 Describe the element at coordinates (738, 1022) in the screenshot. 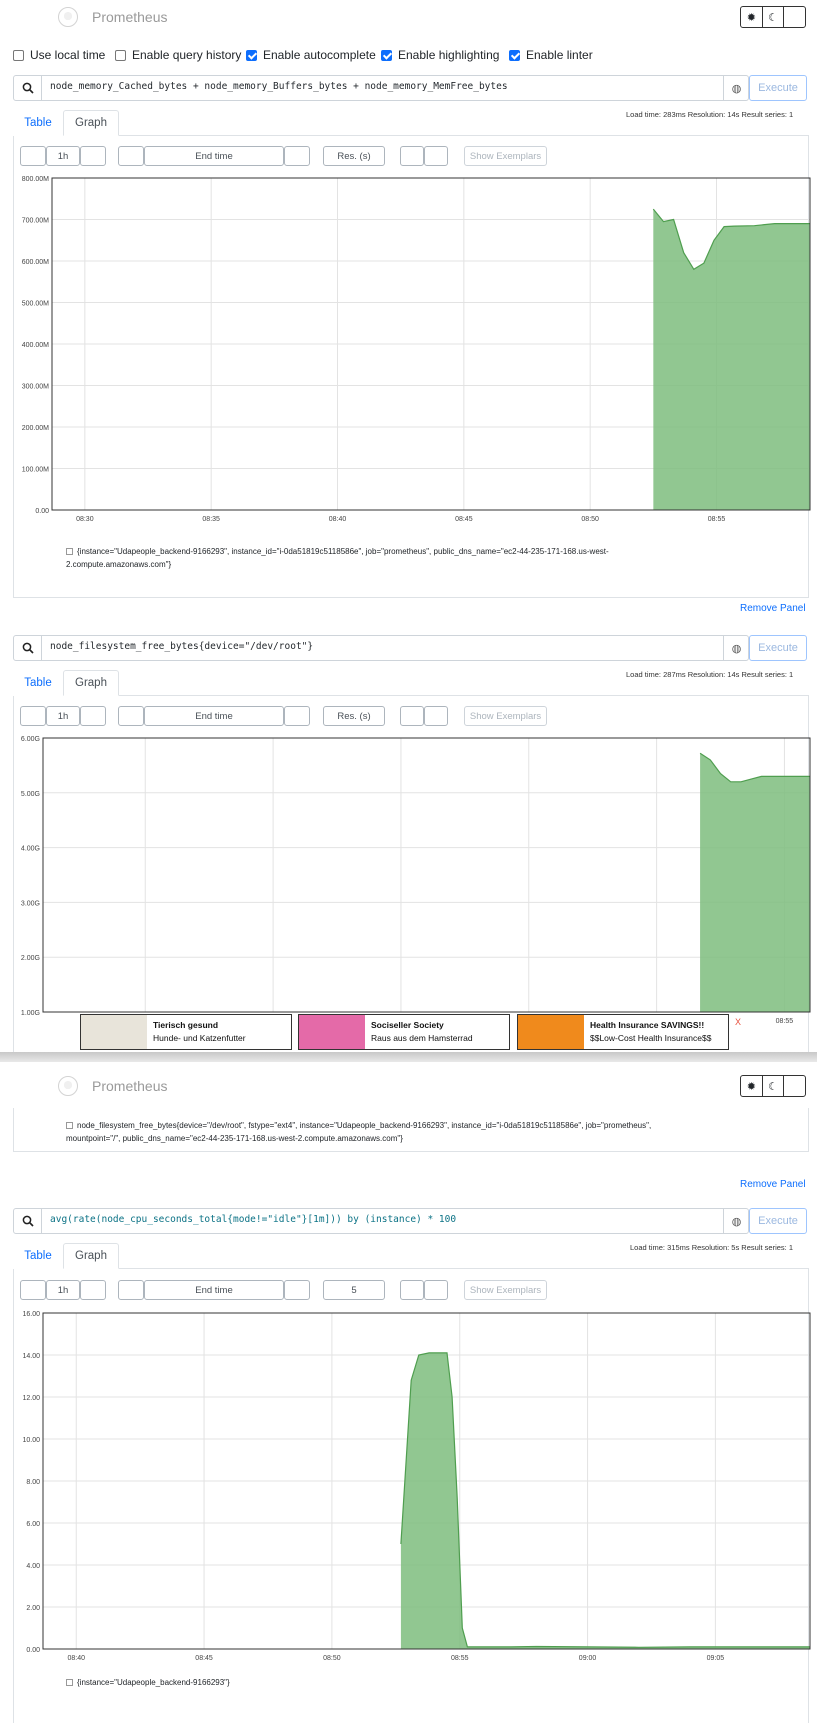

I see `ad-close-button: X` at that location.